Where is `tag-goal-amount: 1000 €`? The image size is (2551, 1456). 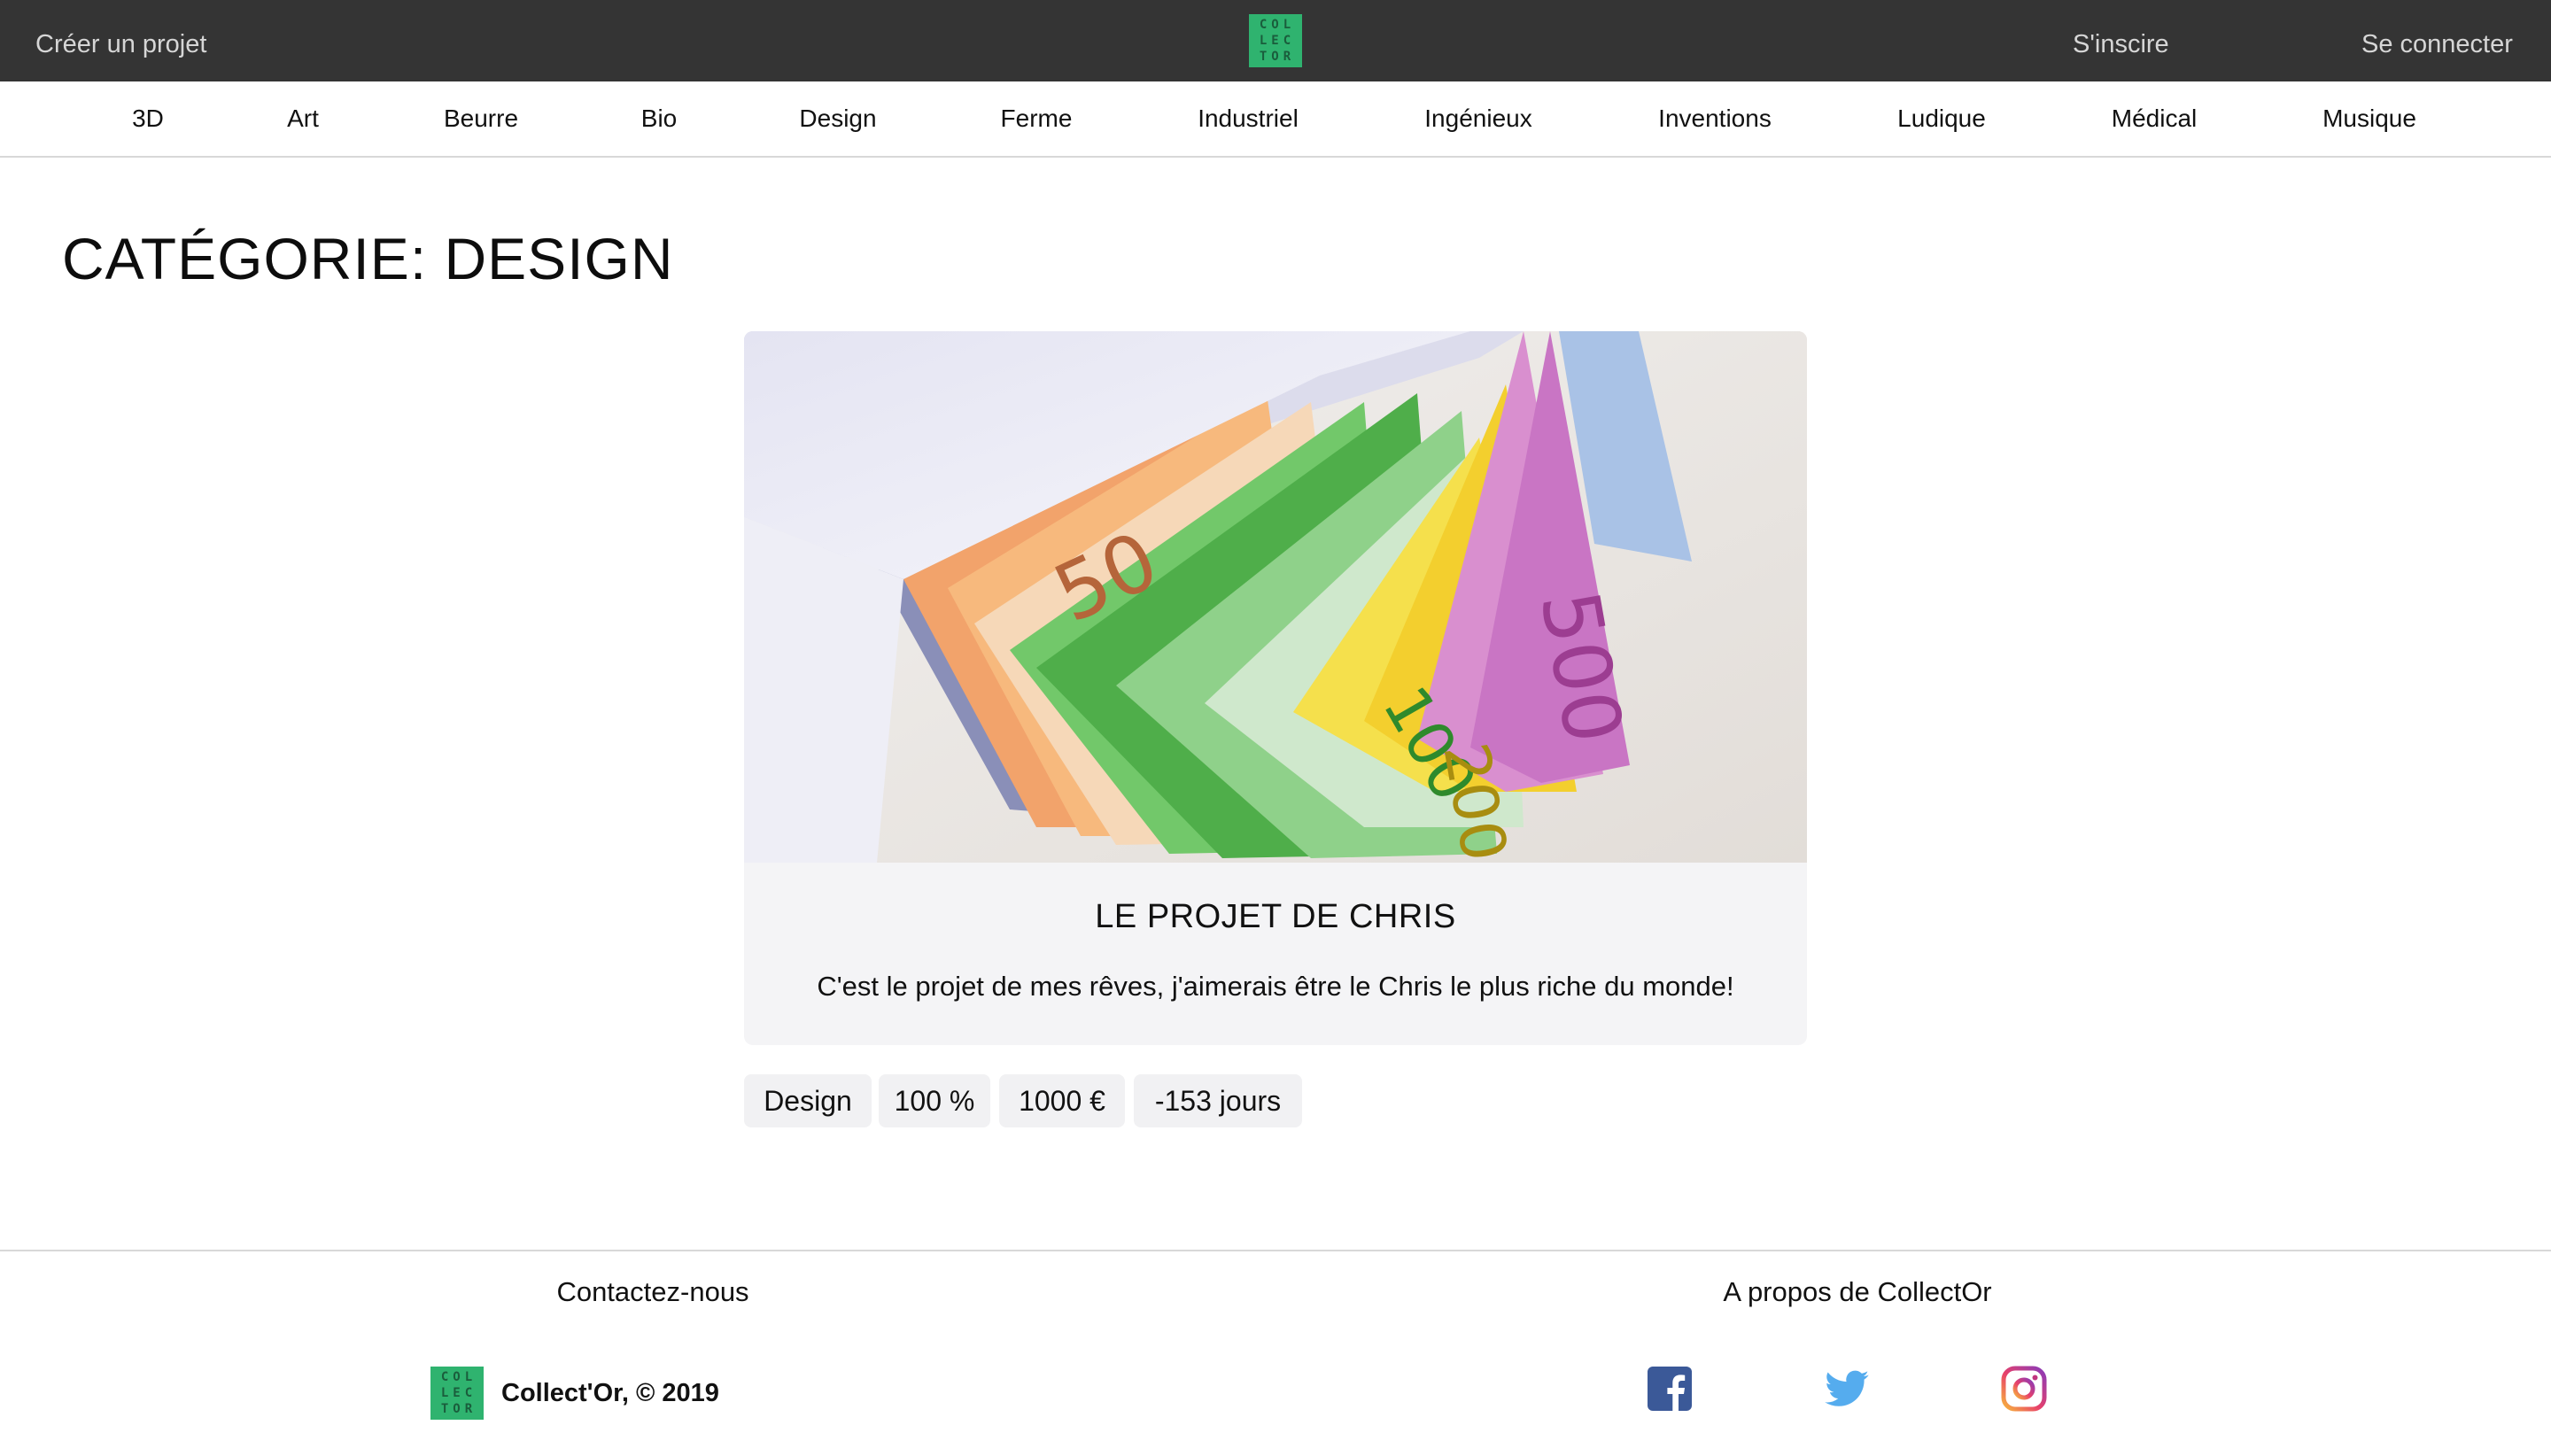 tag-goal-amount: 1000 € is located at coordinates (1062, 1100).